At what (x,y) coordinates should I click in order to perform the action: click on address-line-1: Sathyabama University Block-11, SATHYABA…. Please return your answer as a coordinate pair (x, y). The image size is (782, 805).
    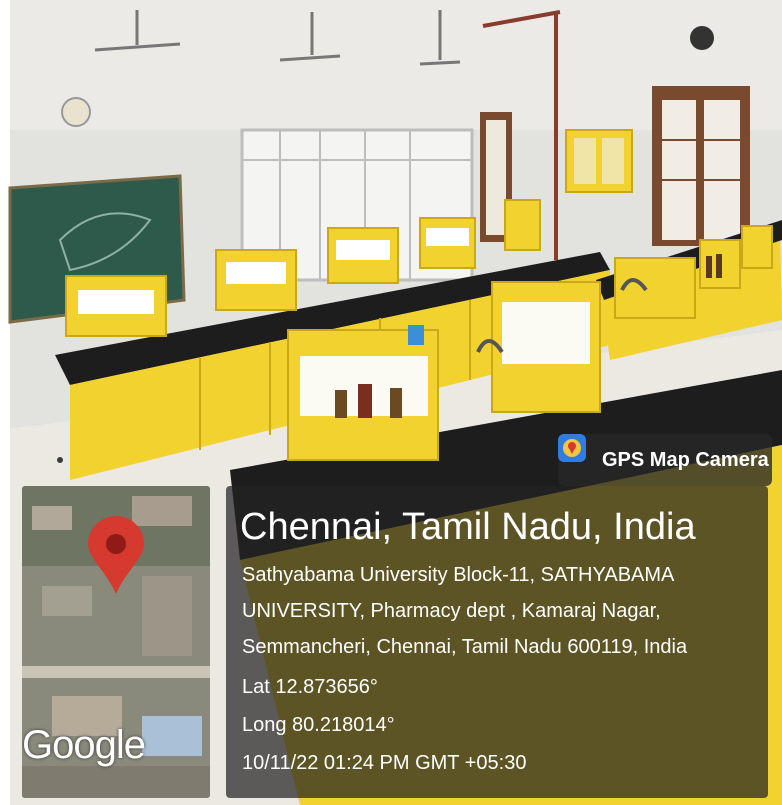
    Looking at the image, I should click on (458, 575).